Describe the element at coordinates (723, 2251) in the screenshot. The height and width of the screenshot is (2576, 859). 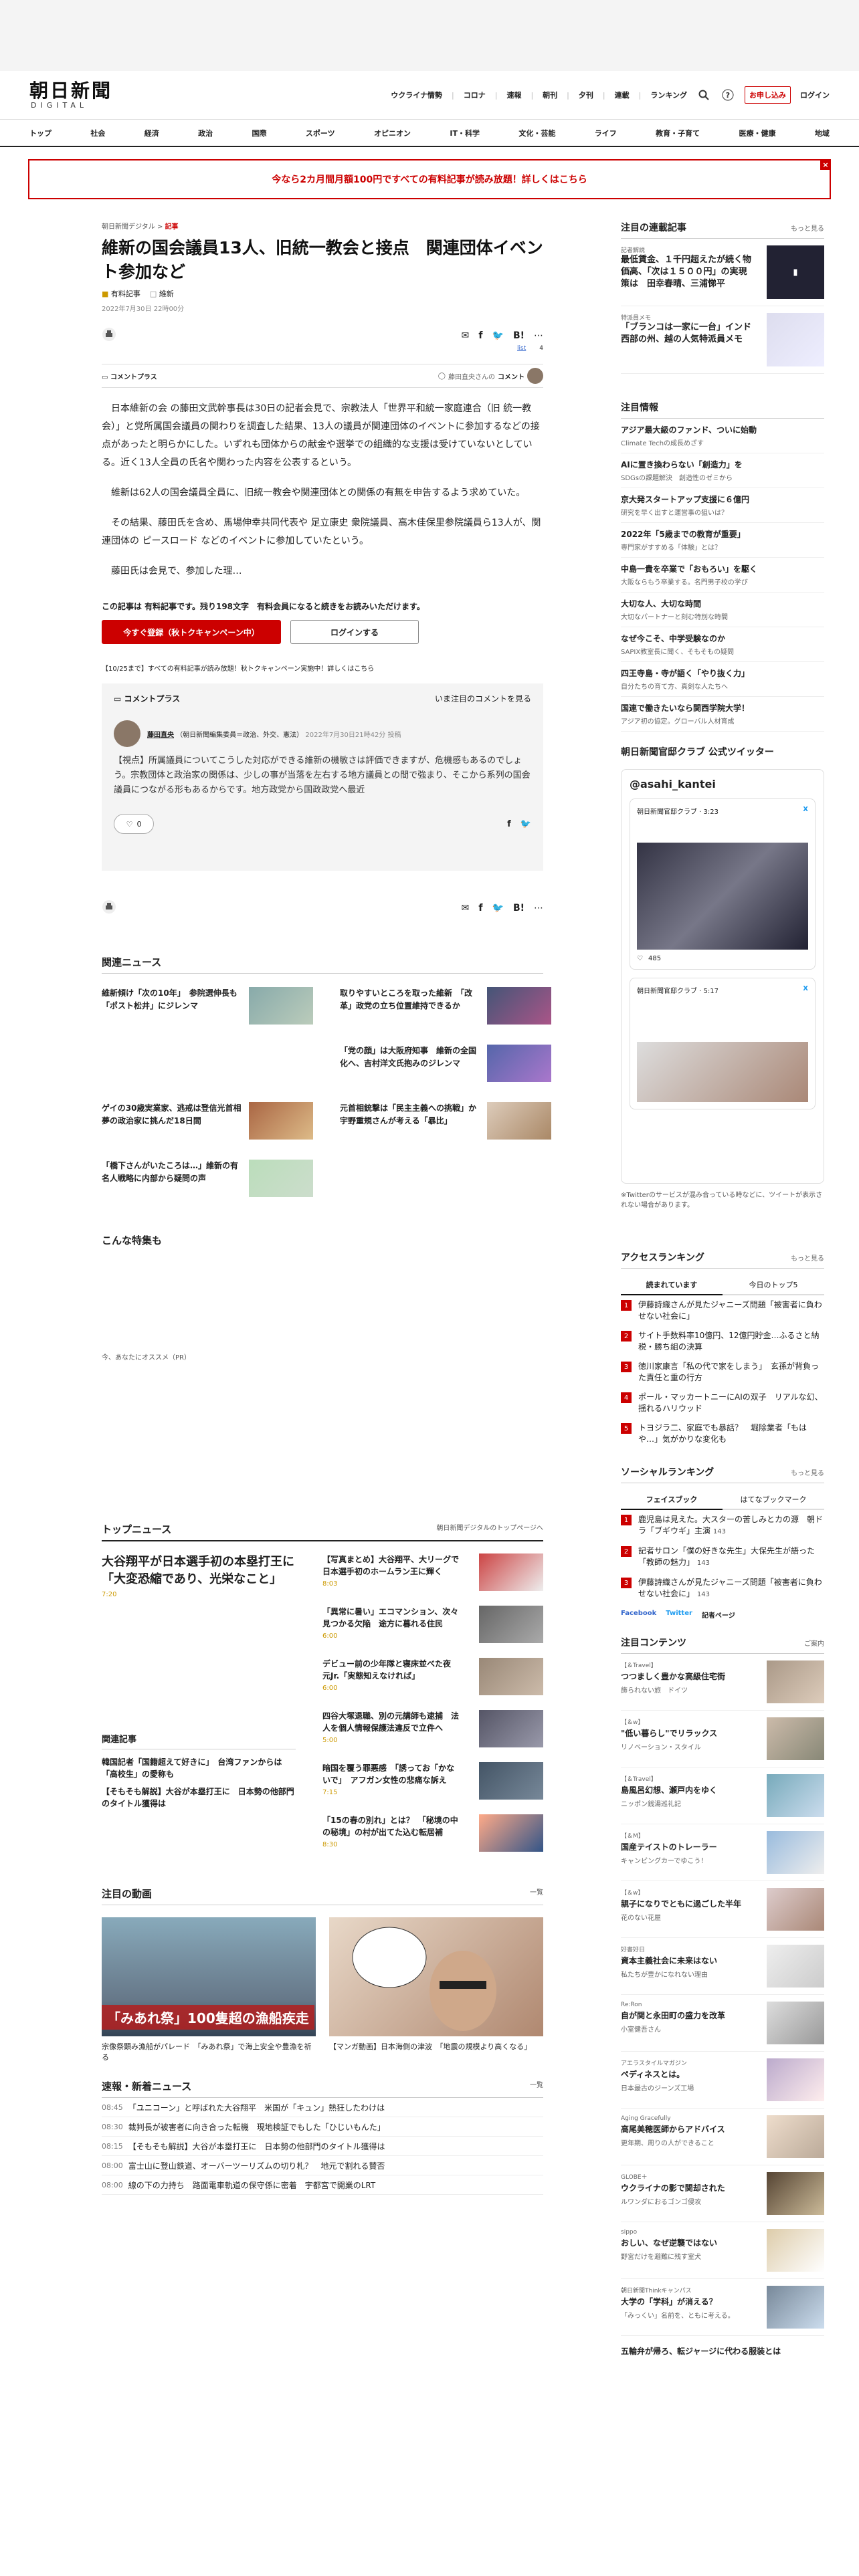
I see `feature-item: sippo おしい、なぜ逆襲ではない 野宮だけを避難に残す室犬` at that location.